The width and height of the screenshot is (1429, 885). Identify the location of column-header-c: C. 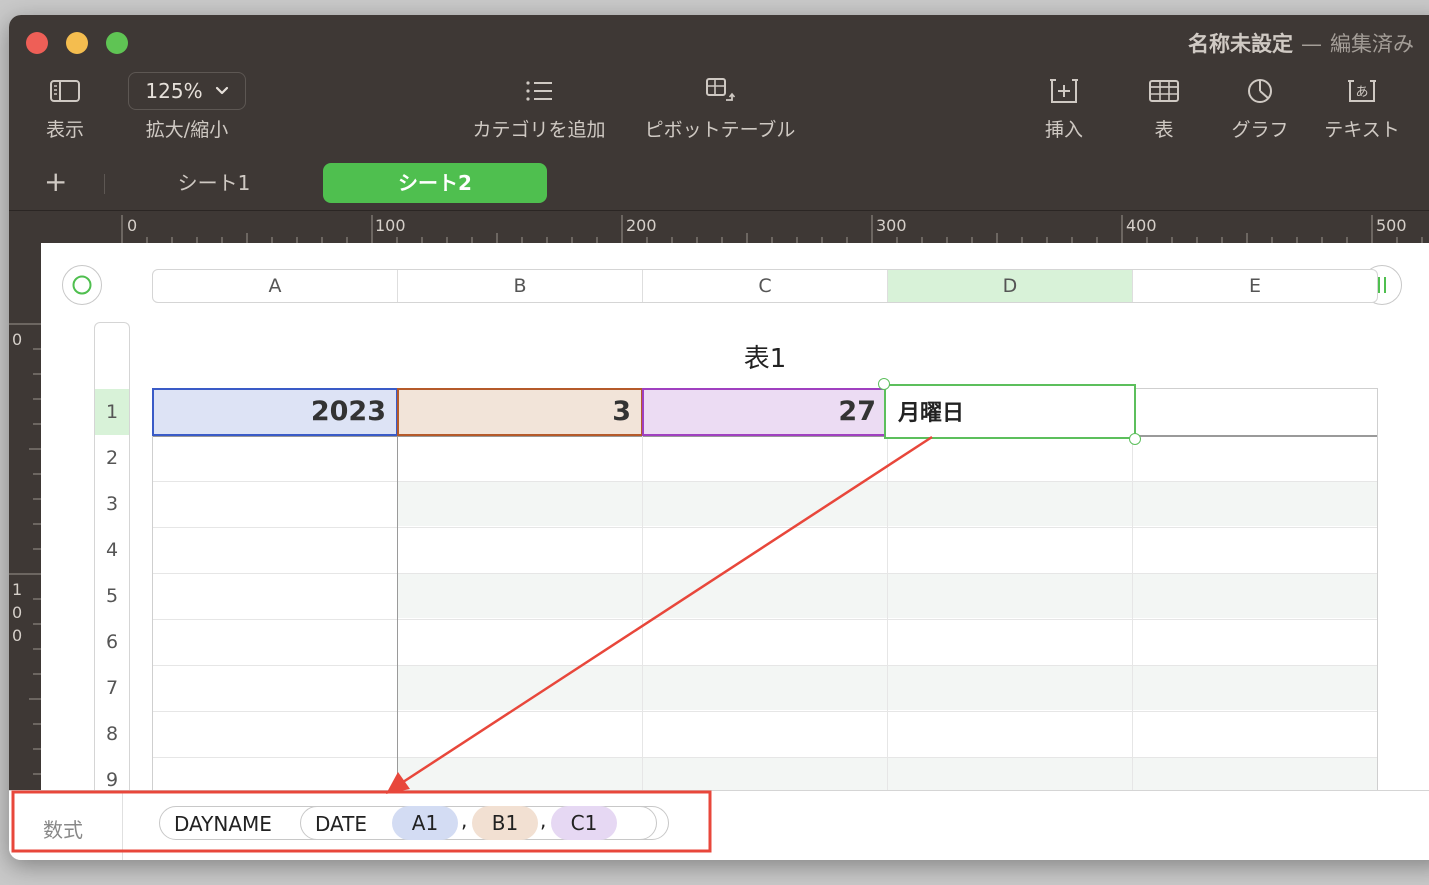
(765, 286).